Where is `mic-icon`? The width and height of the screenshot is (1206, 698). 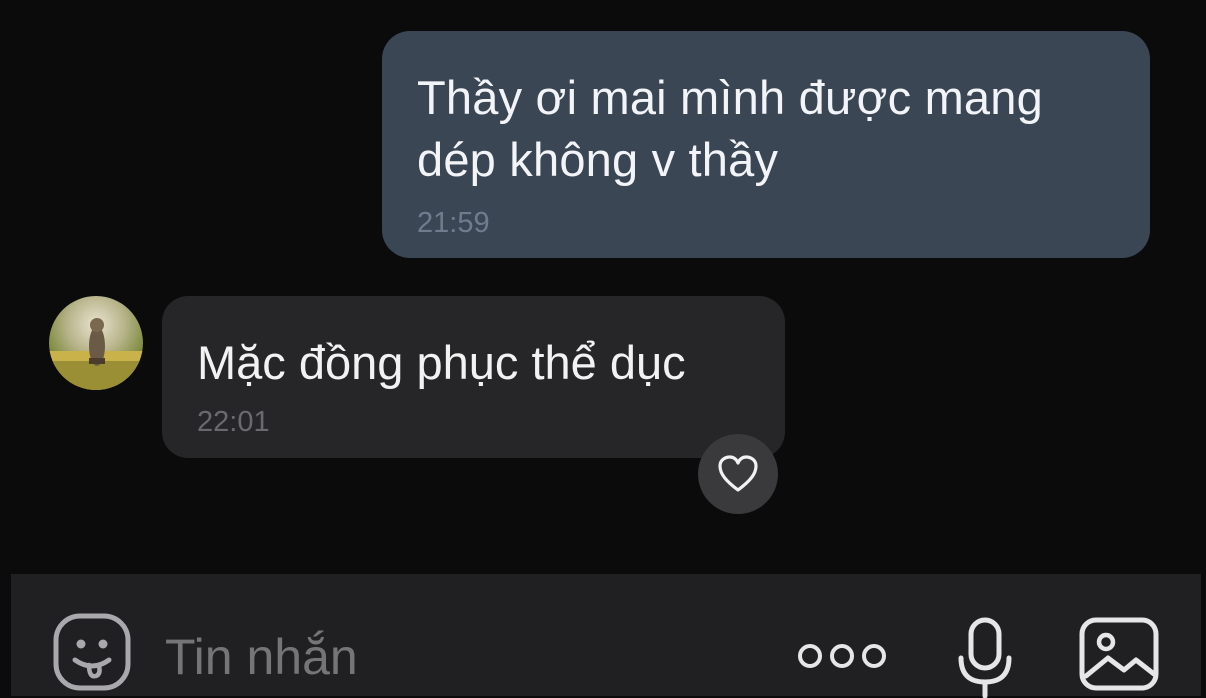 mic-icon is located at coordinates (985, 657).